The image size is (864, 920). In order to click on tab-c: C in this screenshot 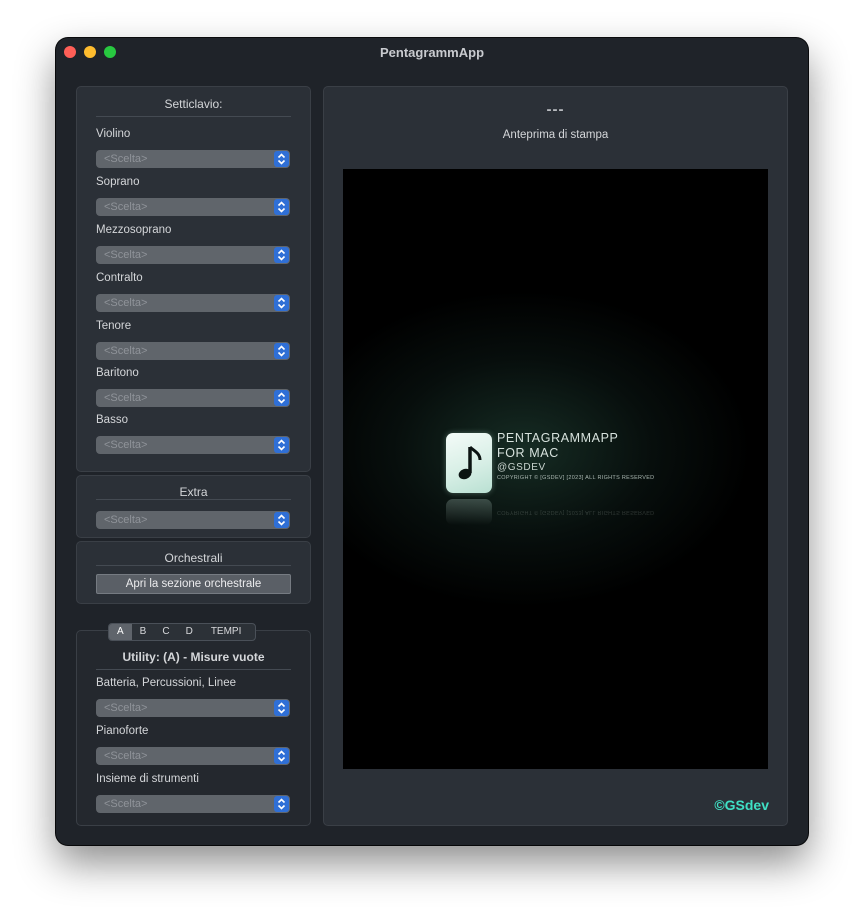, I will do `click(165, 632)`.